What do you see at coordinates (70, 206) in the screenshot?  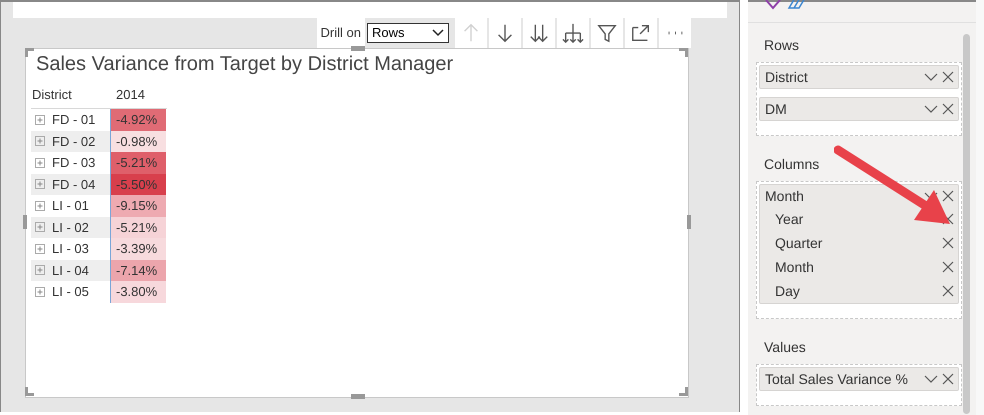 I see `district-cell-text: LI - 01` at bounding box center [70, 206].